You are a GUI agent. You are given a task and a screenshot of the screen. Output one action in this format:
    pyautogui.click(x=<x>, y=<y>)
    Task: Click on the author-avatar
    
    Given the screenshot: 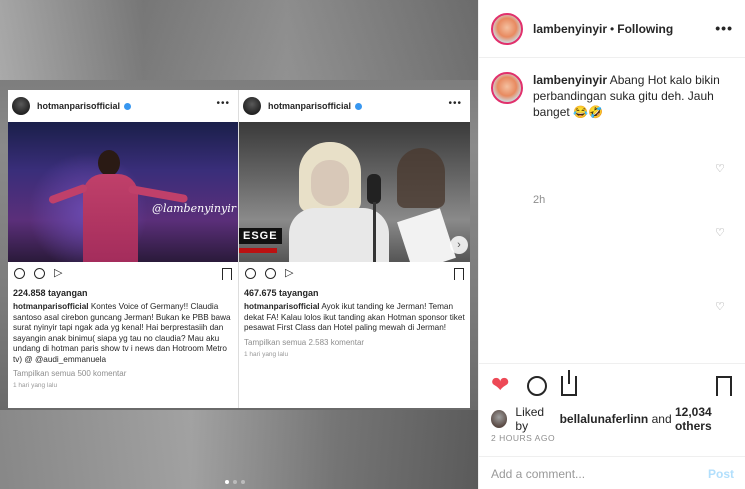 What is the action you would take?
    pyautogui.click(x=507, y=28)
    